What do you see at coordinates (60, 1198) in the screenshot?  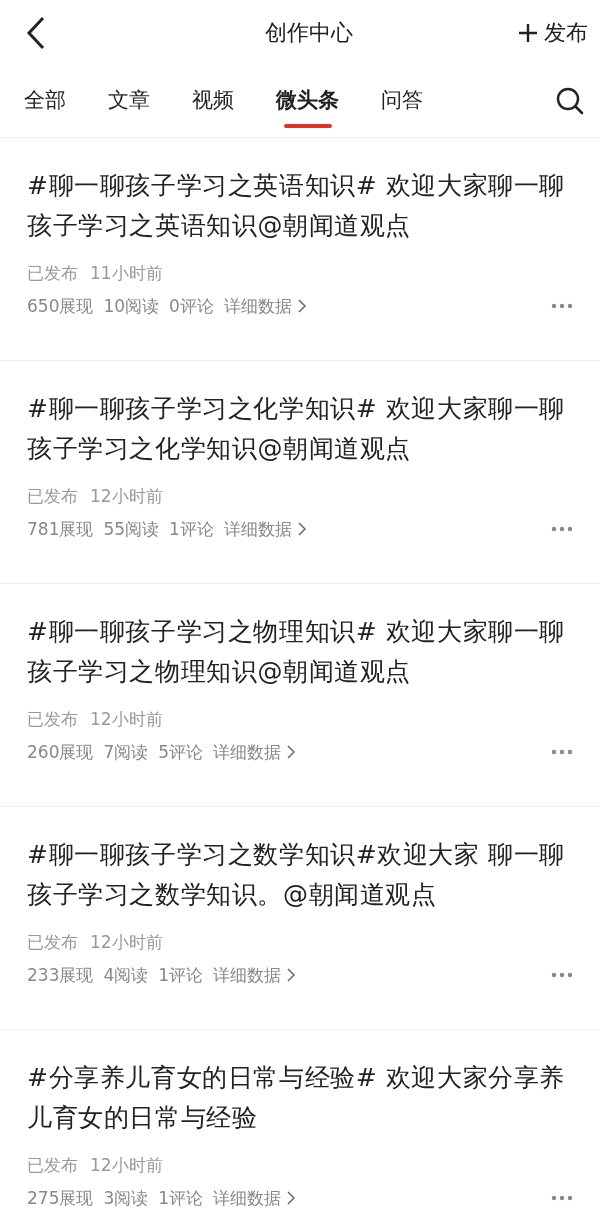 I see `views-count: 275展现` at bounding box center [60, 1198].